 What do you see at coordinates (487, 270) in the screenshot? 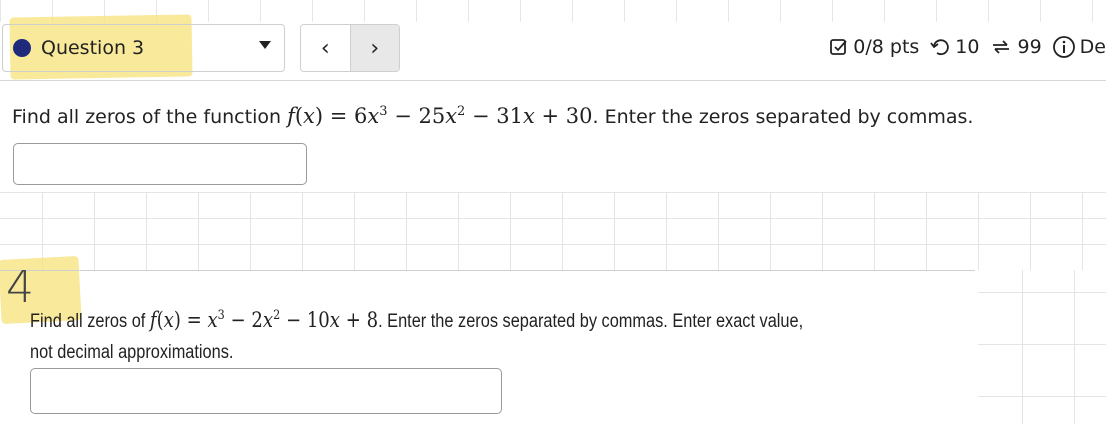
I see `question-divider` at bounding box center [487, 270].